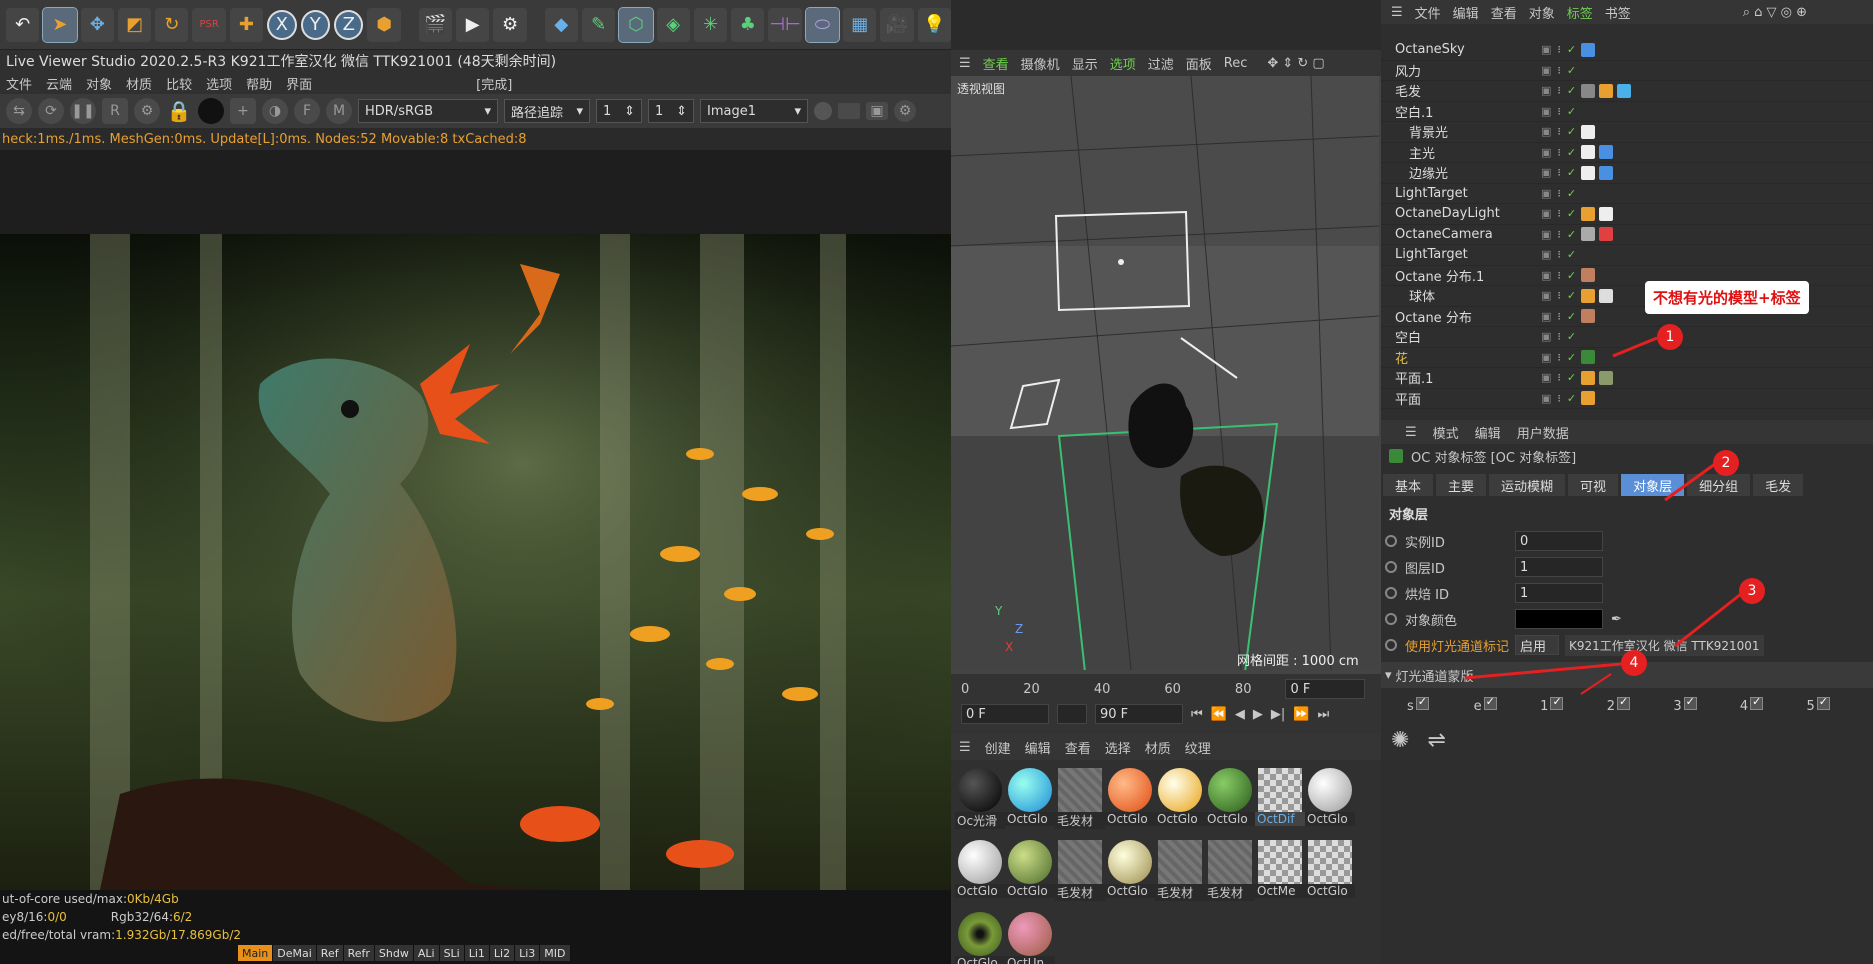  I want to click on object-name: 空白.1, so click(1461, 111).